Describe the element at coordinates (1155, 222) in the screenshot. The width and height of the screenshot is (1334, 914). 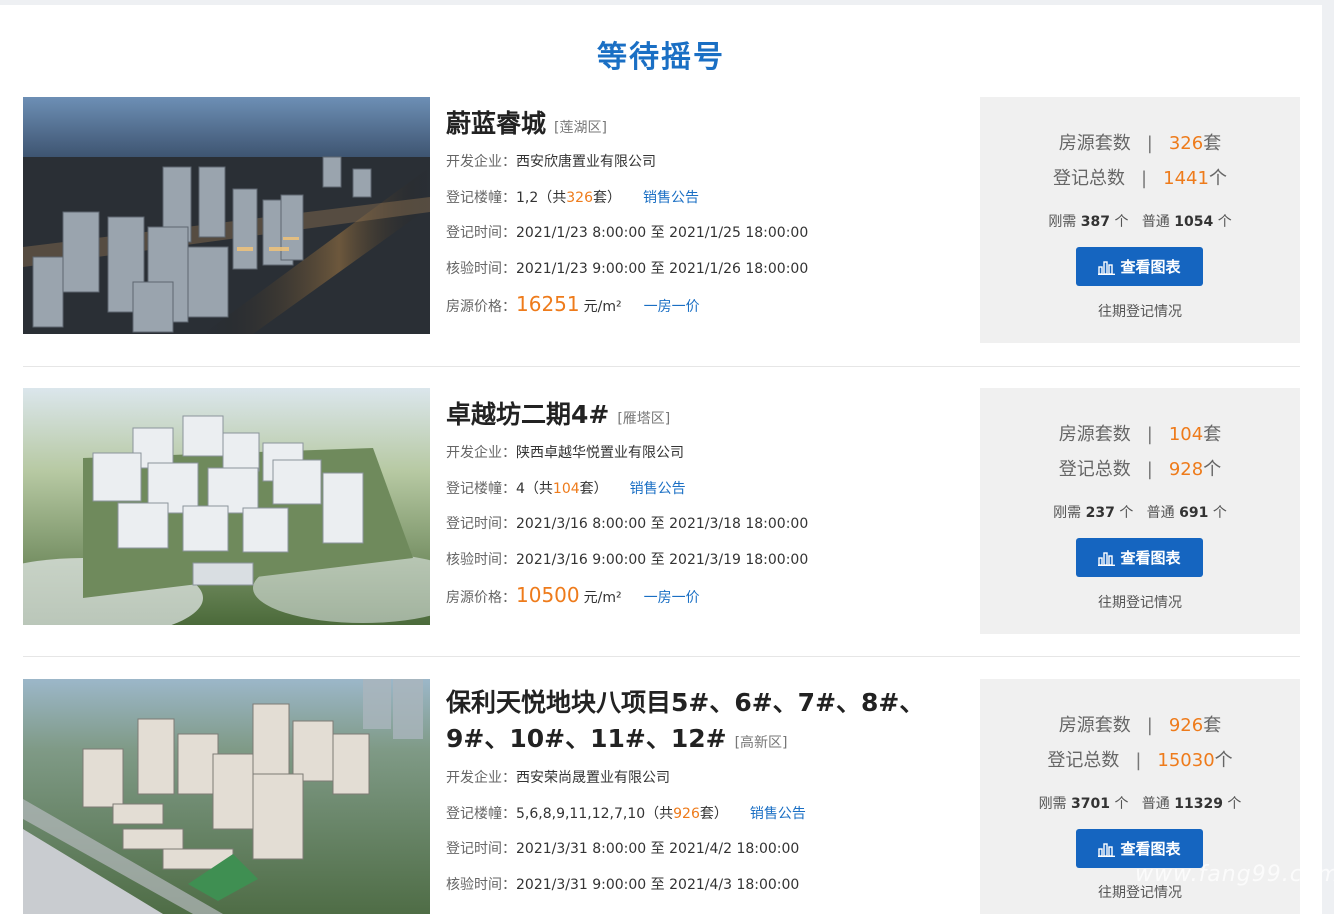
I see `normal-label: 普通` at that location.